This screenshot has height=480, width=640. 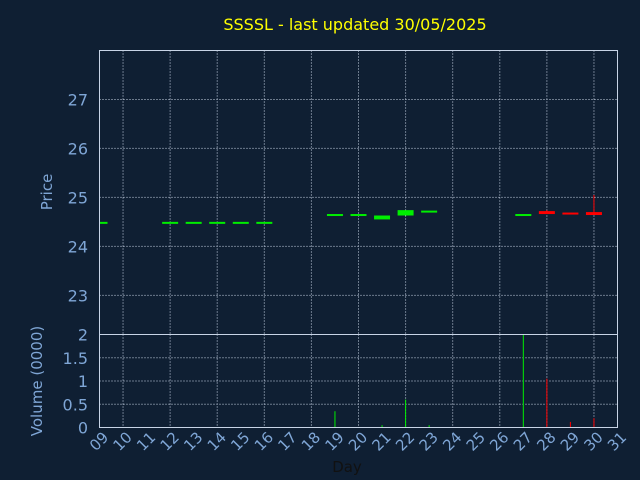 I want to click on x-tick-label: 25, so click(x=476, y=441).